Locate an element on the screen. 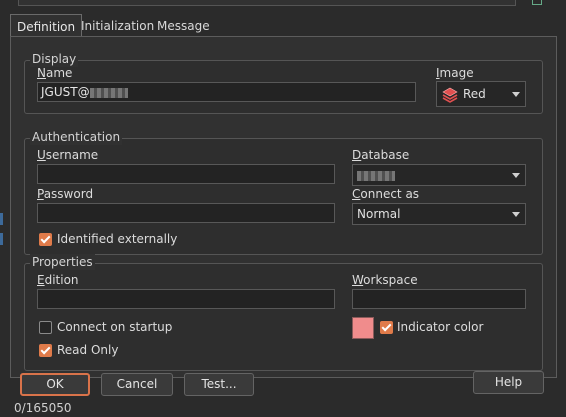 The height and width of the screenshot is (417, 566). identified-externally-checkbox is located at coordinates (45, 239).